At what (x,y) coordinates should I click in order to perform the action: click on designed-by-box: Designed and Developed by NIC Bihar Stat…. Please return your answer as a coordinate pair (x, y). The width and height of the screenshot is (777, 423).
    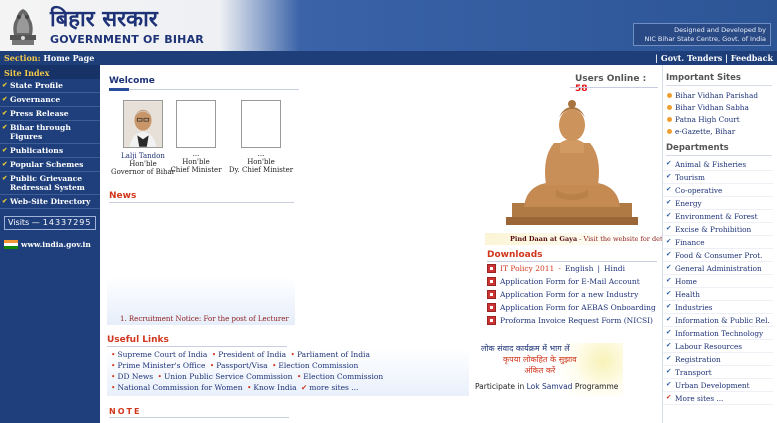
    Looking at the image, I should click on (702, 34).